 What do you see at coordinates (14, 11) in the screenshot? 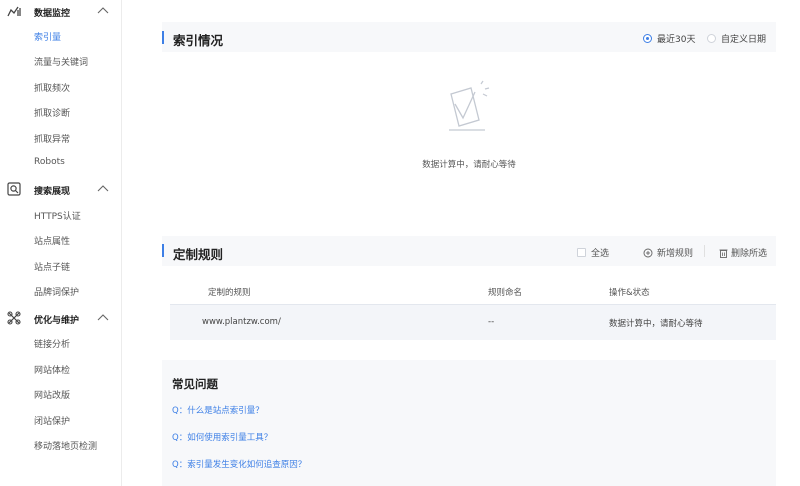
I see `chart-icon` at bounding box center [14, 11].